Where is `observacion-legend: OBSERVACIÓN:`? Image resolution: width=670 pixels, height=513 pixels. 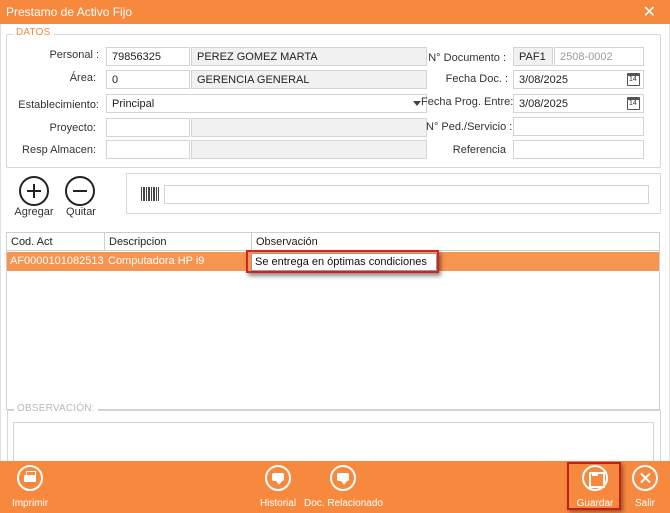 observacion-legend: OBSERVACIÓN: is located at coordinates (56, 408).